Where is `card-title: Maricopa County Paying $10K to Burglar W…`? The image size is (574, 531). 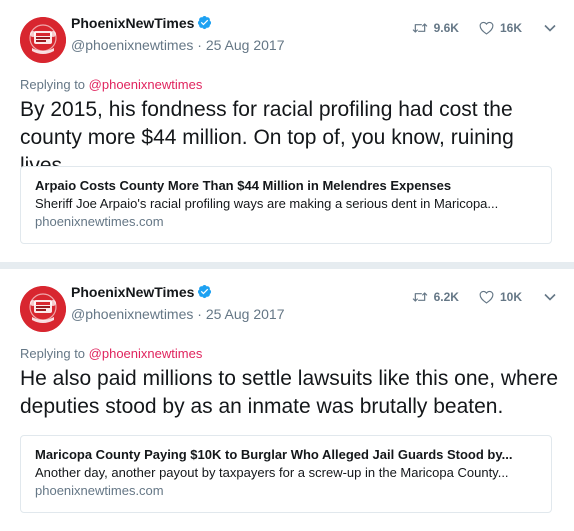 card-title: Maricopa County Paying $10K to Burglar W… is located at coordinates (274, 454).